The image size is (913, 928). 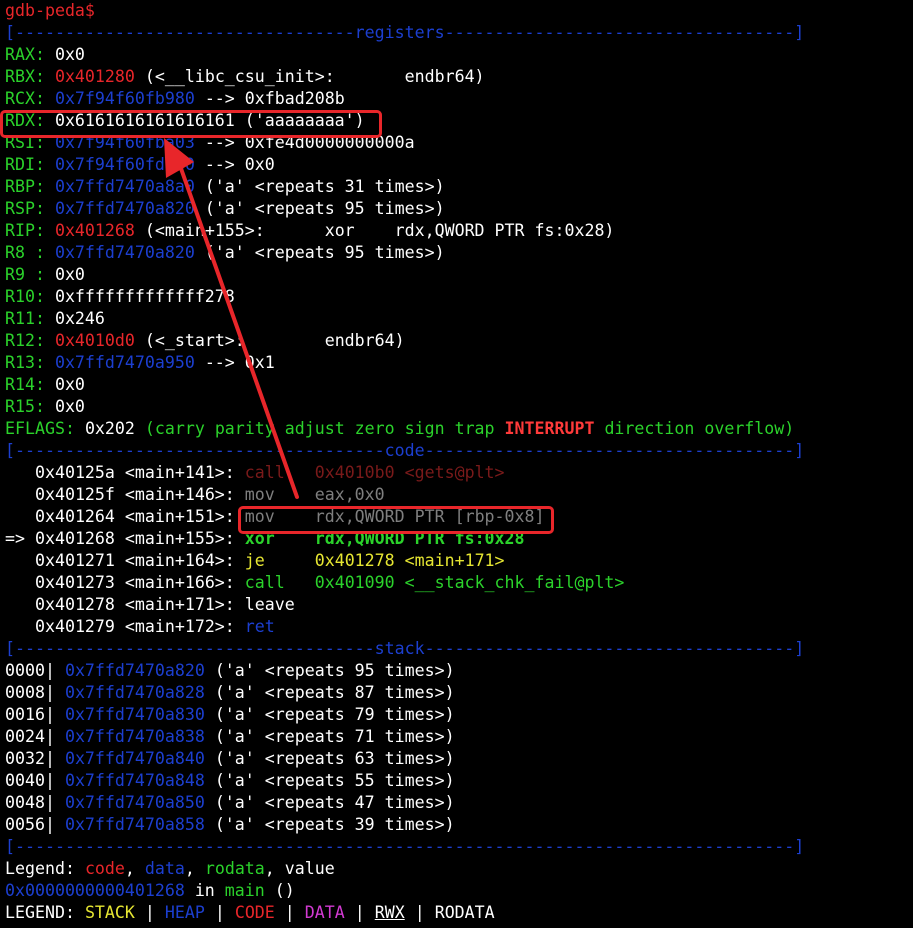 What do you see at coordinates (389, 912) in the screenshot?
I see `legend2-rwx: RWX` at bounding box center [389, 912].